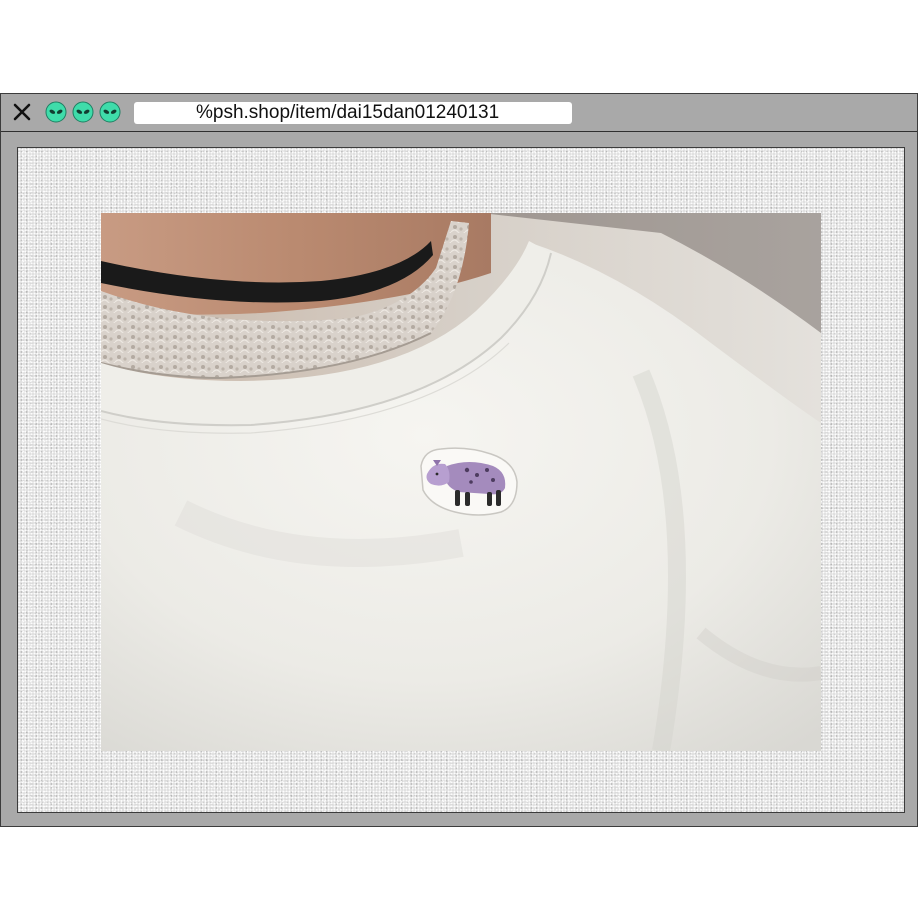 This screenshot has height=920, width=920. What do you see at coordinates (348, 112) in the screenshot?
I see `url-text: %psh.shop/item/dai15dan01240131` at bounding box center [348, 112].